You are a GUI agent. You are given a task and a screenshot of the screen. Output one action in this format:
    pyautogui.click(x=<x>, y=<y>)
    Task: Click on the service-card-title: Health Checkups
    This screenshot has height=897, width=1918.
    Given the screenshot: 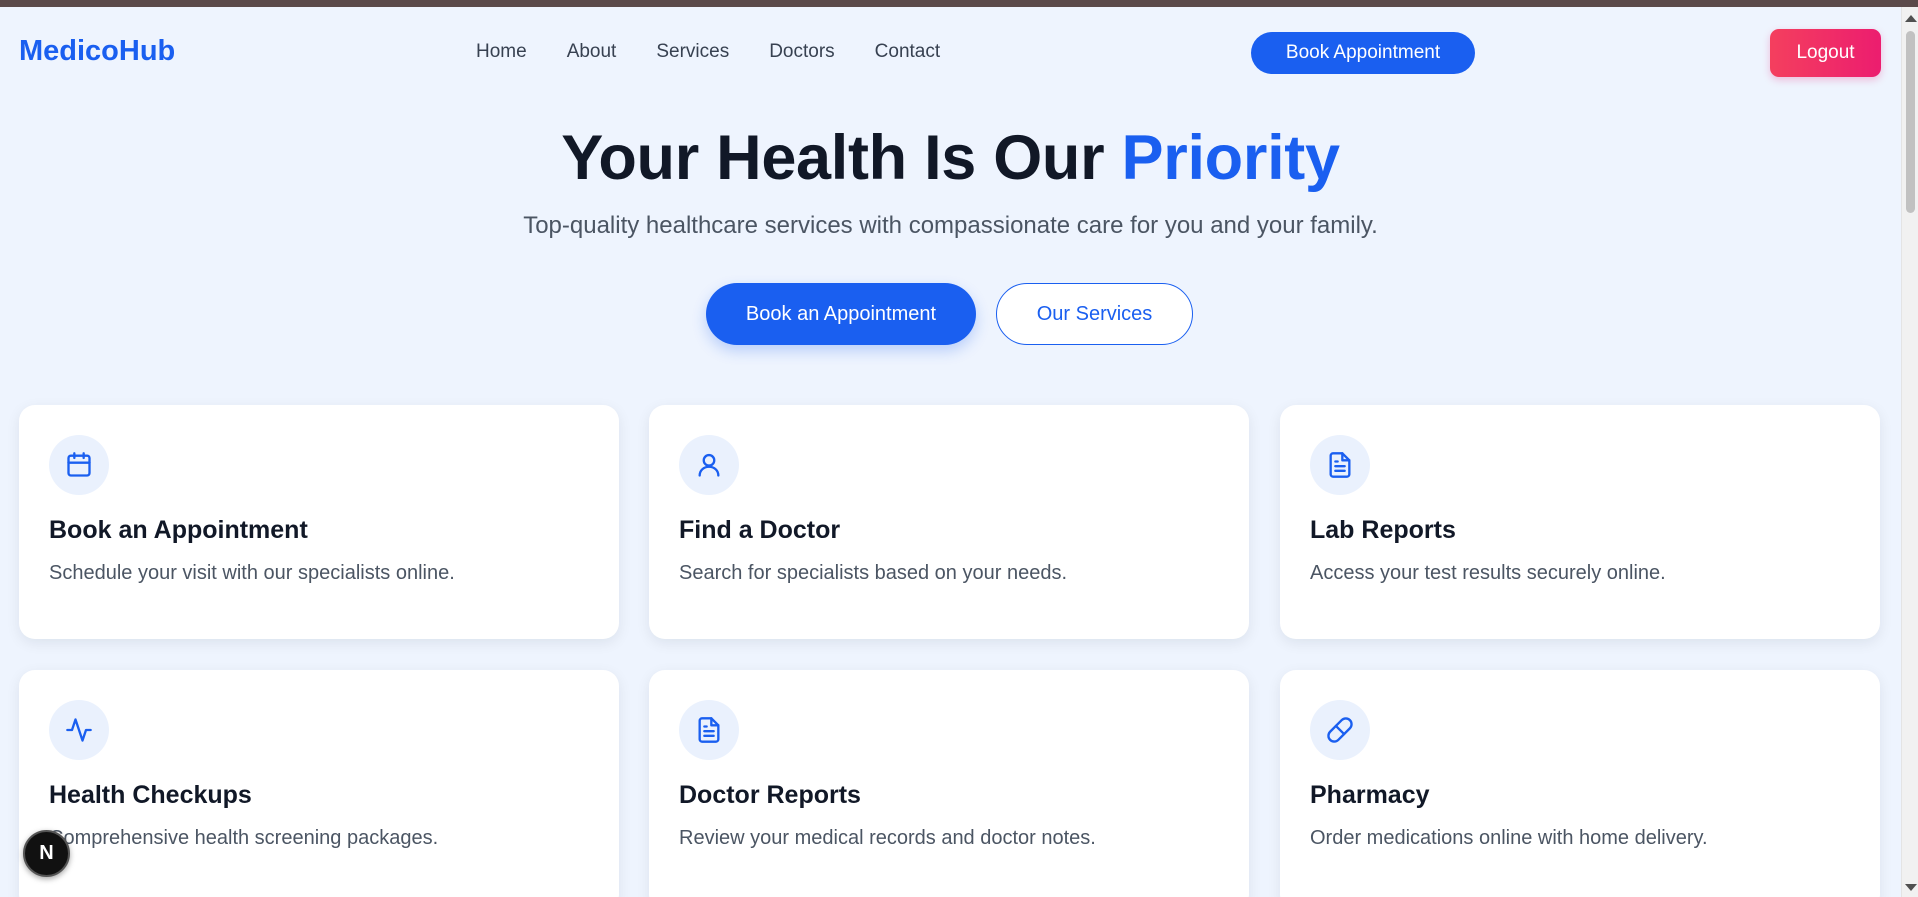 What is the action you would take?
    pyautogui.click(x=150, y=795)
    